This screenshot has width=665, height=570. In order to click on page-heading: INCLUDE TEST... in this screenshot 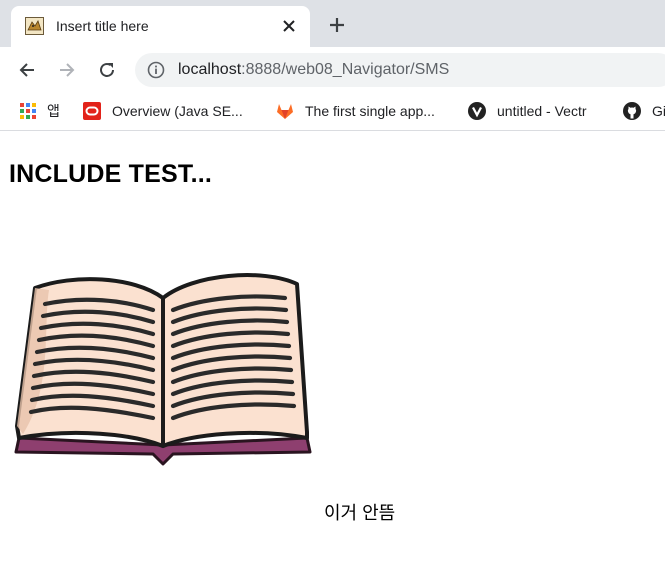, I will do `click(111, 174)`.